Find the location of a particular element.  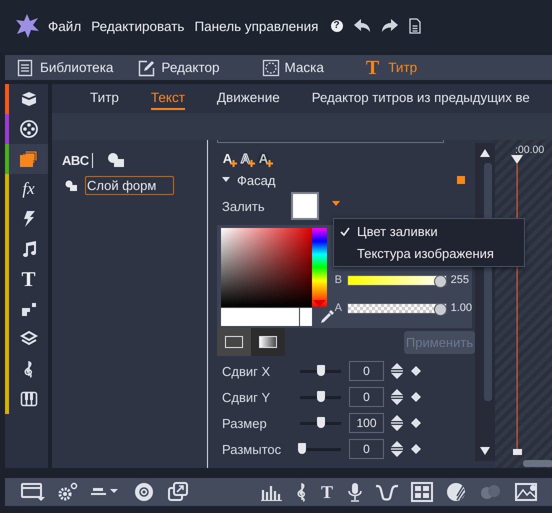

sub-tab: Текст is located at coordinates (167, 97).